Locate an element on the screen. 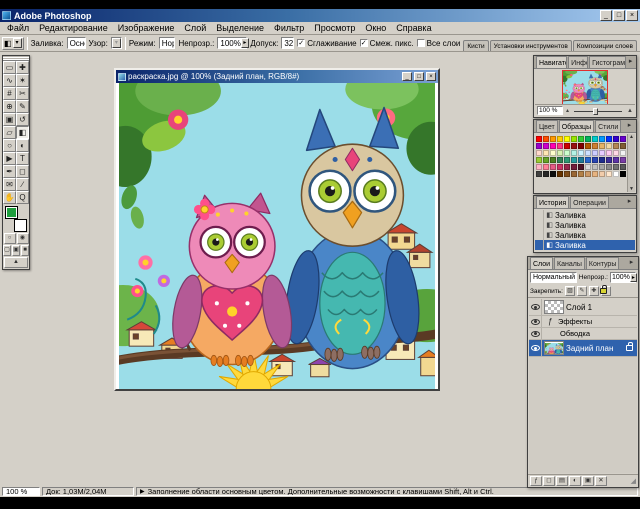 The width and height of the screenshot is (640, 509). antialias-checkbox: ✓ Сглаживание is located at coordinates (327, 43).